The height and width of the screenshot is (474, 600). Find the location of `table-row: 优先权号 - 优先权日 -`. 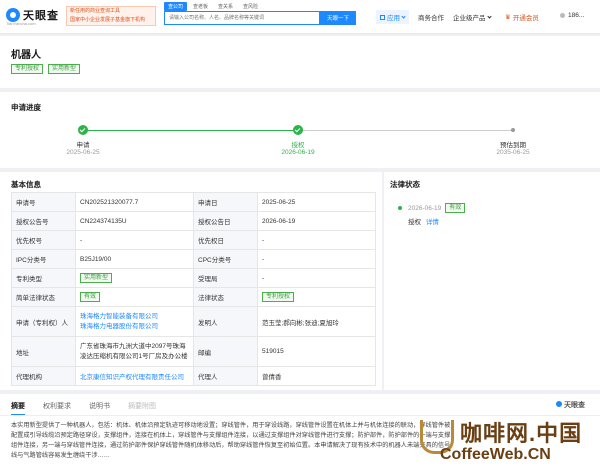

table-row: 优先权号 - 优先权日 - is located at coordinates (193, 240).